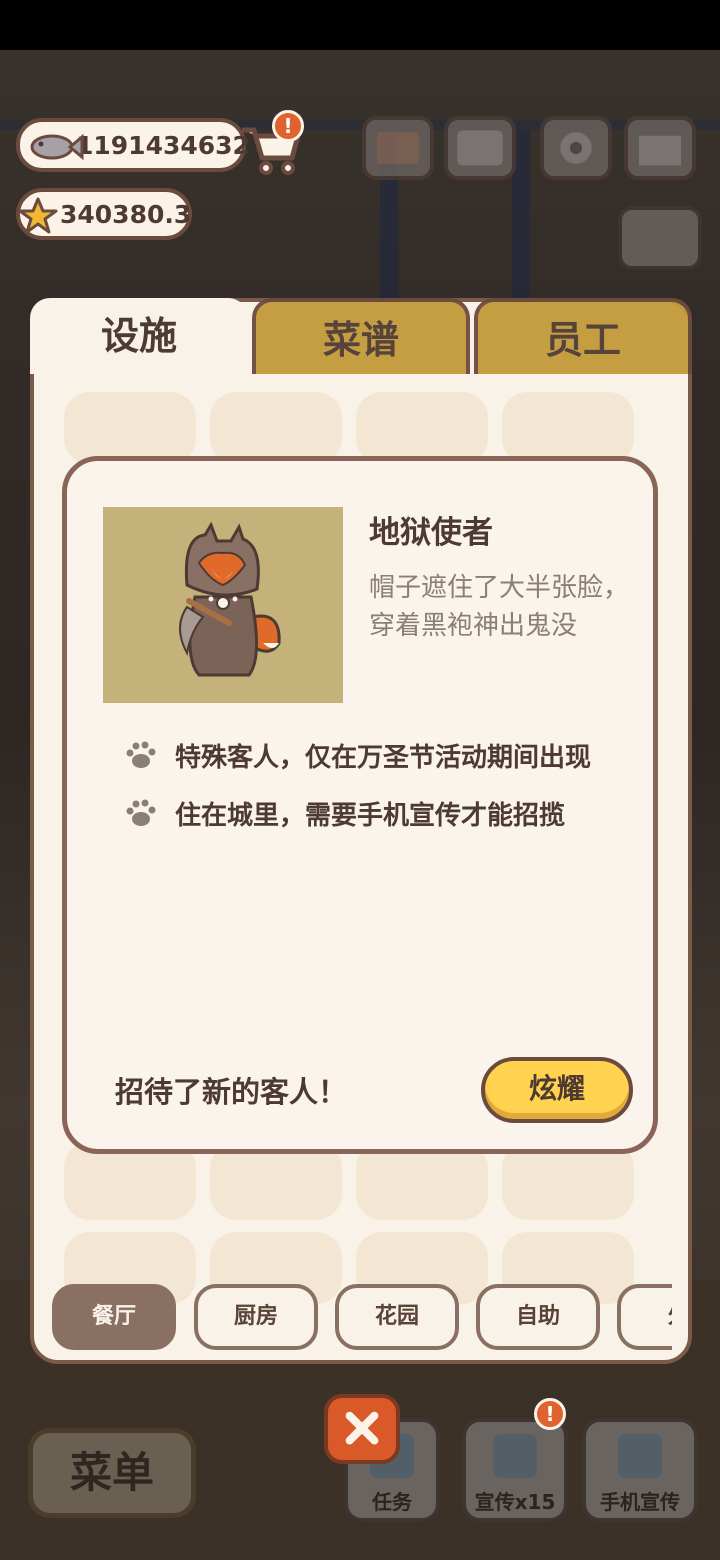 Image resolution: width=720 pixels, height=1560 pixels. Describe the element at coordinates (640, 1502) in the screenshot. I see `phone-promo-label: 手机宣传` at that location.